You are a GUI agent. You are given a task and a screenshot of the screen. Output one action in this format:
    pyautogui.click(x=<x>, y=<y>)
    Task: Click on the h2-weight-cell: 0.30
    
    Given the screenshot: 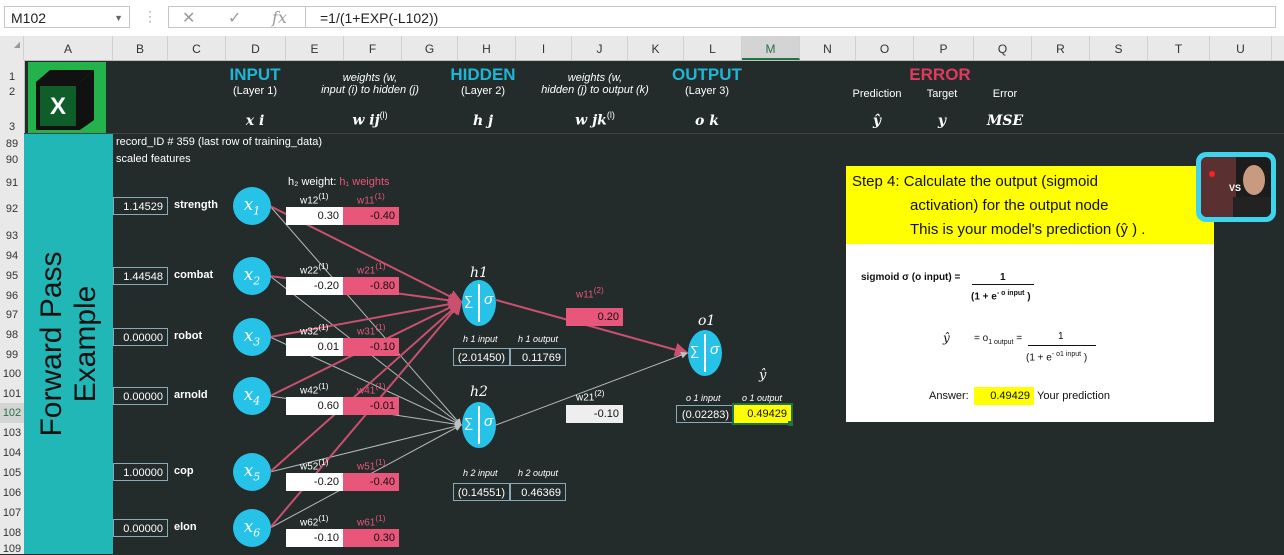 What is the action you would take?
    pyautogui.click(x=314, y=216)
    